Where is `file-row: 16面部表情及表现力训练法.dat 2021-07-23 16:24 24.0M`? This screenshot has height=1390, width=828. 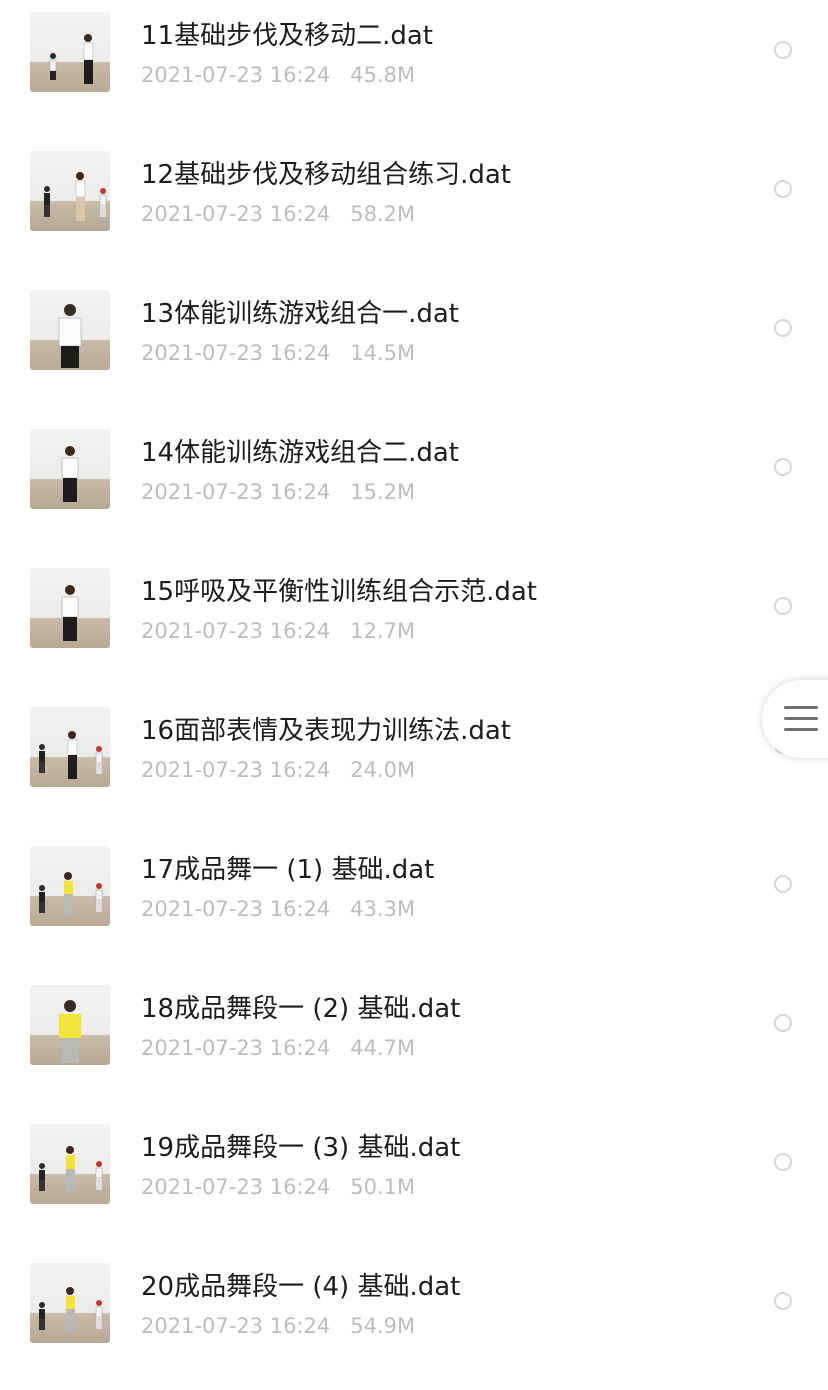
file-row: 16面部表情及表现力训练法.dat 2021-07-23 16:24 24.0M is located at coordinates (414, 764).